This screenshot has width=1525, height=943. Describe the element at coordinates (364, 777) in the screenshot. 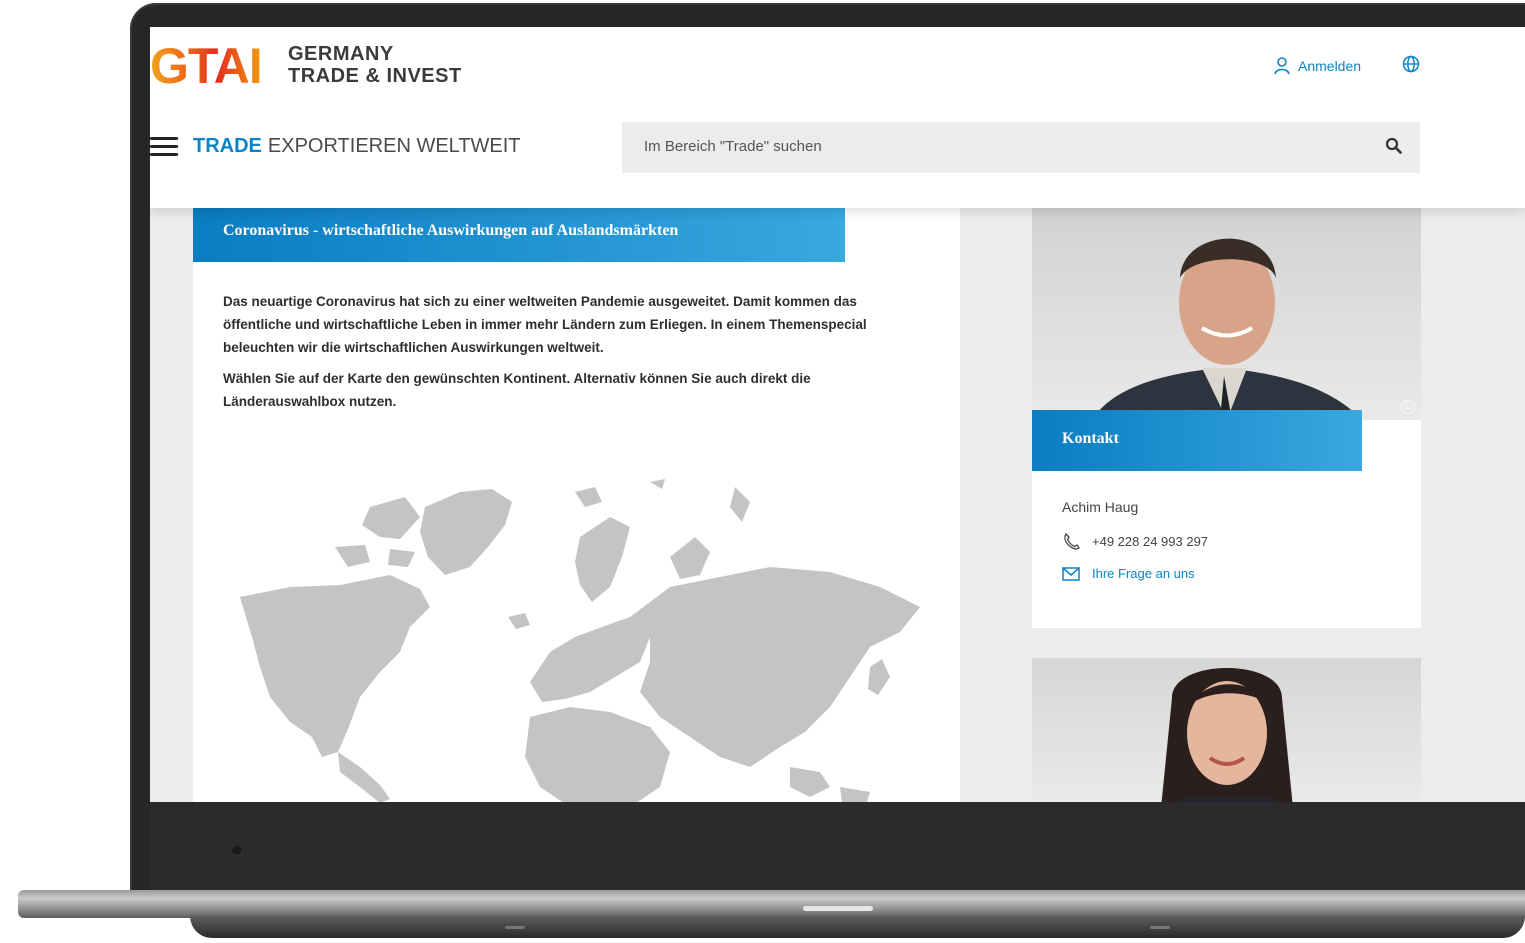

I see `map-central-america` at that location.